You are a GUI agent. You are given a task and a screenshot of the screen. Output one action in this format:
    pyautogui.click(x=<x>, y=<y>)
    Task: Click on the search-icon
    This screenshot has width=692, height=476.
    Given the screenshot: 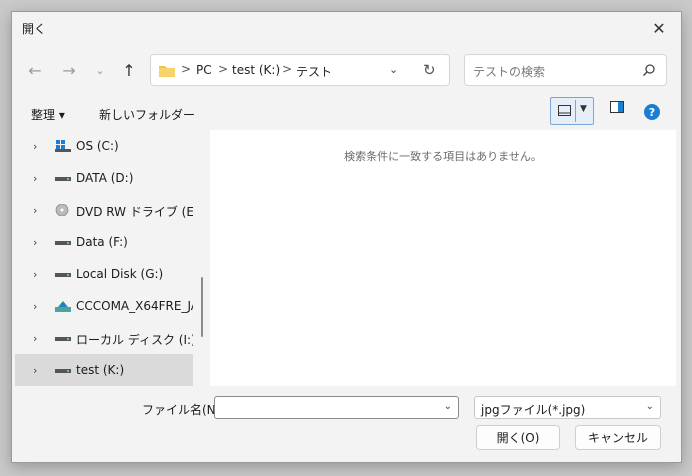 What is the action you would take?
    pyautogui.click(x=649, y=70)
    